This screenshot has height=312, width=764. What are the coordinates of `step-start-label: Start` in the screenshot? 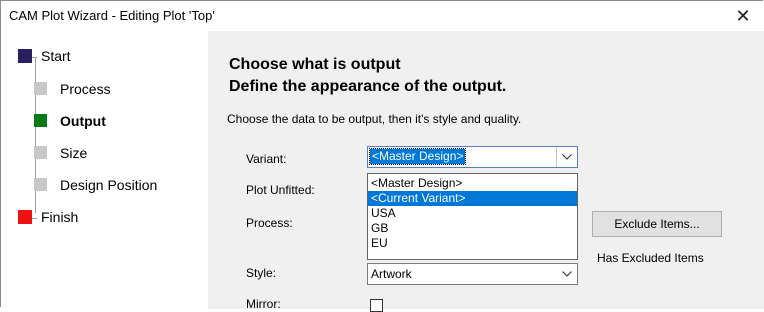 It's located at (56, 56).